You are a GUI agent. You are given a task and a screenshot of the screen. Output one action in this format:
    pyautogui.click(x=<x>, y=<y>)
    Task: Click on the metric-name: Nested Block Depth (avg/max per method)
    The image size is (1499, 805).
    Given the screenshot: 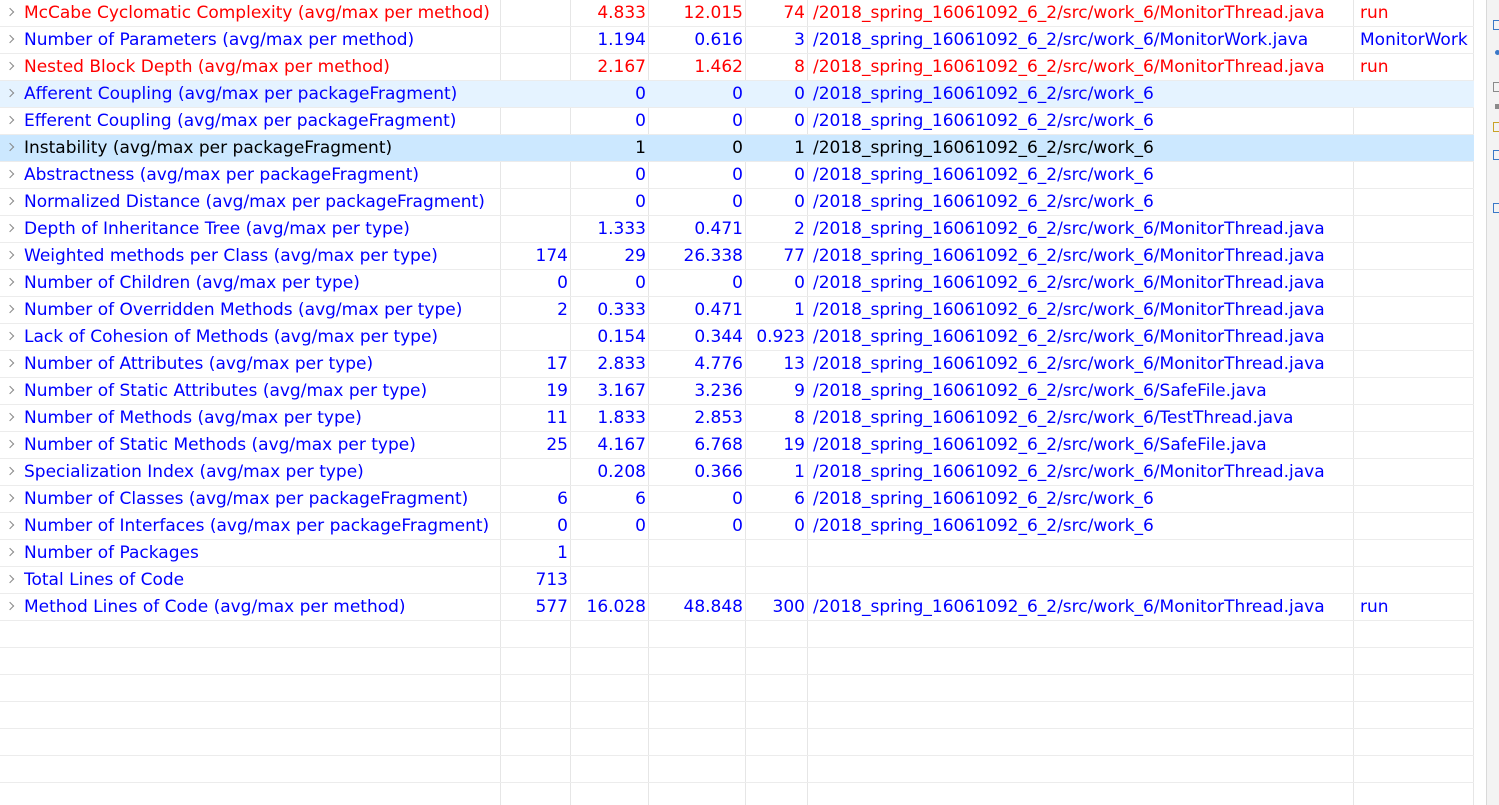 What is the action you would take?
    pyautogui.click(x=207, y=67)
    